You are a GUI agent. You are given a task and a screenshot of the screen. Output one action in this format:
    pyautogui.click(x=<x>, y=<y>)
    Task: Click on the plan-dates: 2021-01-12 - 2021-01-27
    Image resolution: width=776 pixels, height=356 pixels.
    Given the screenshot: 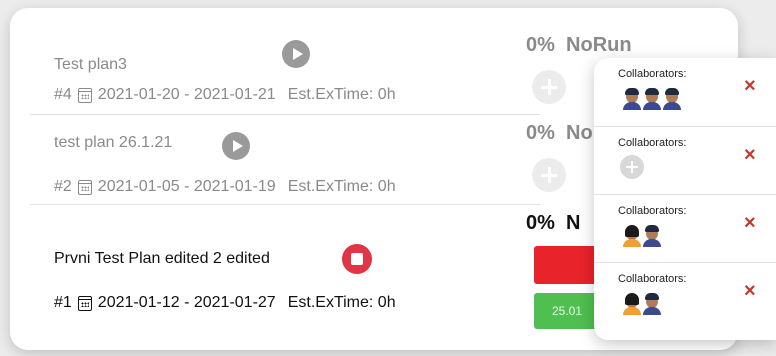 What is the action you would take?
    pyautogui.click(x=186, y=302)
    